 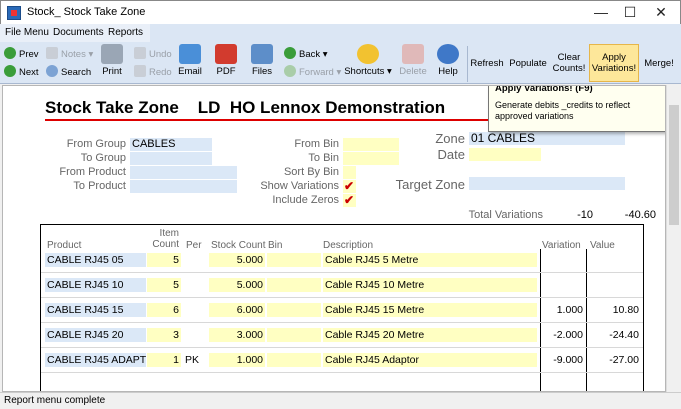 I want to click on col-header-description: Description, so click(x=348, y=245).